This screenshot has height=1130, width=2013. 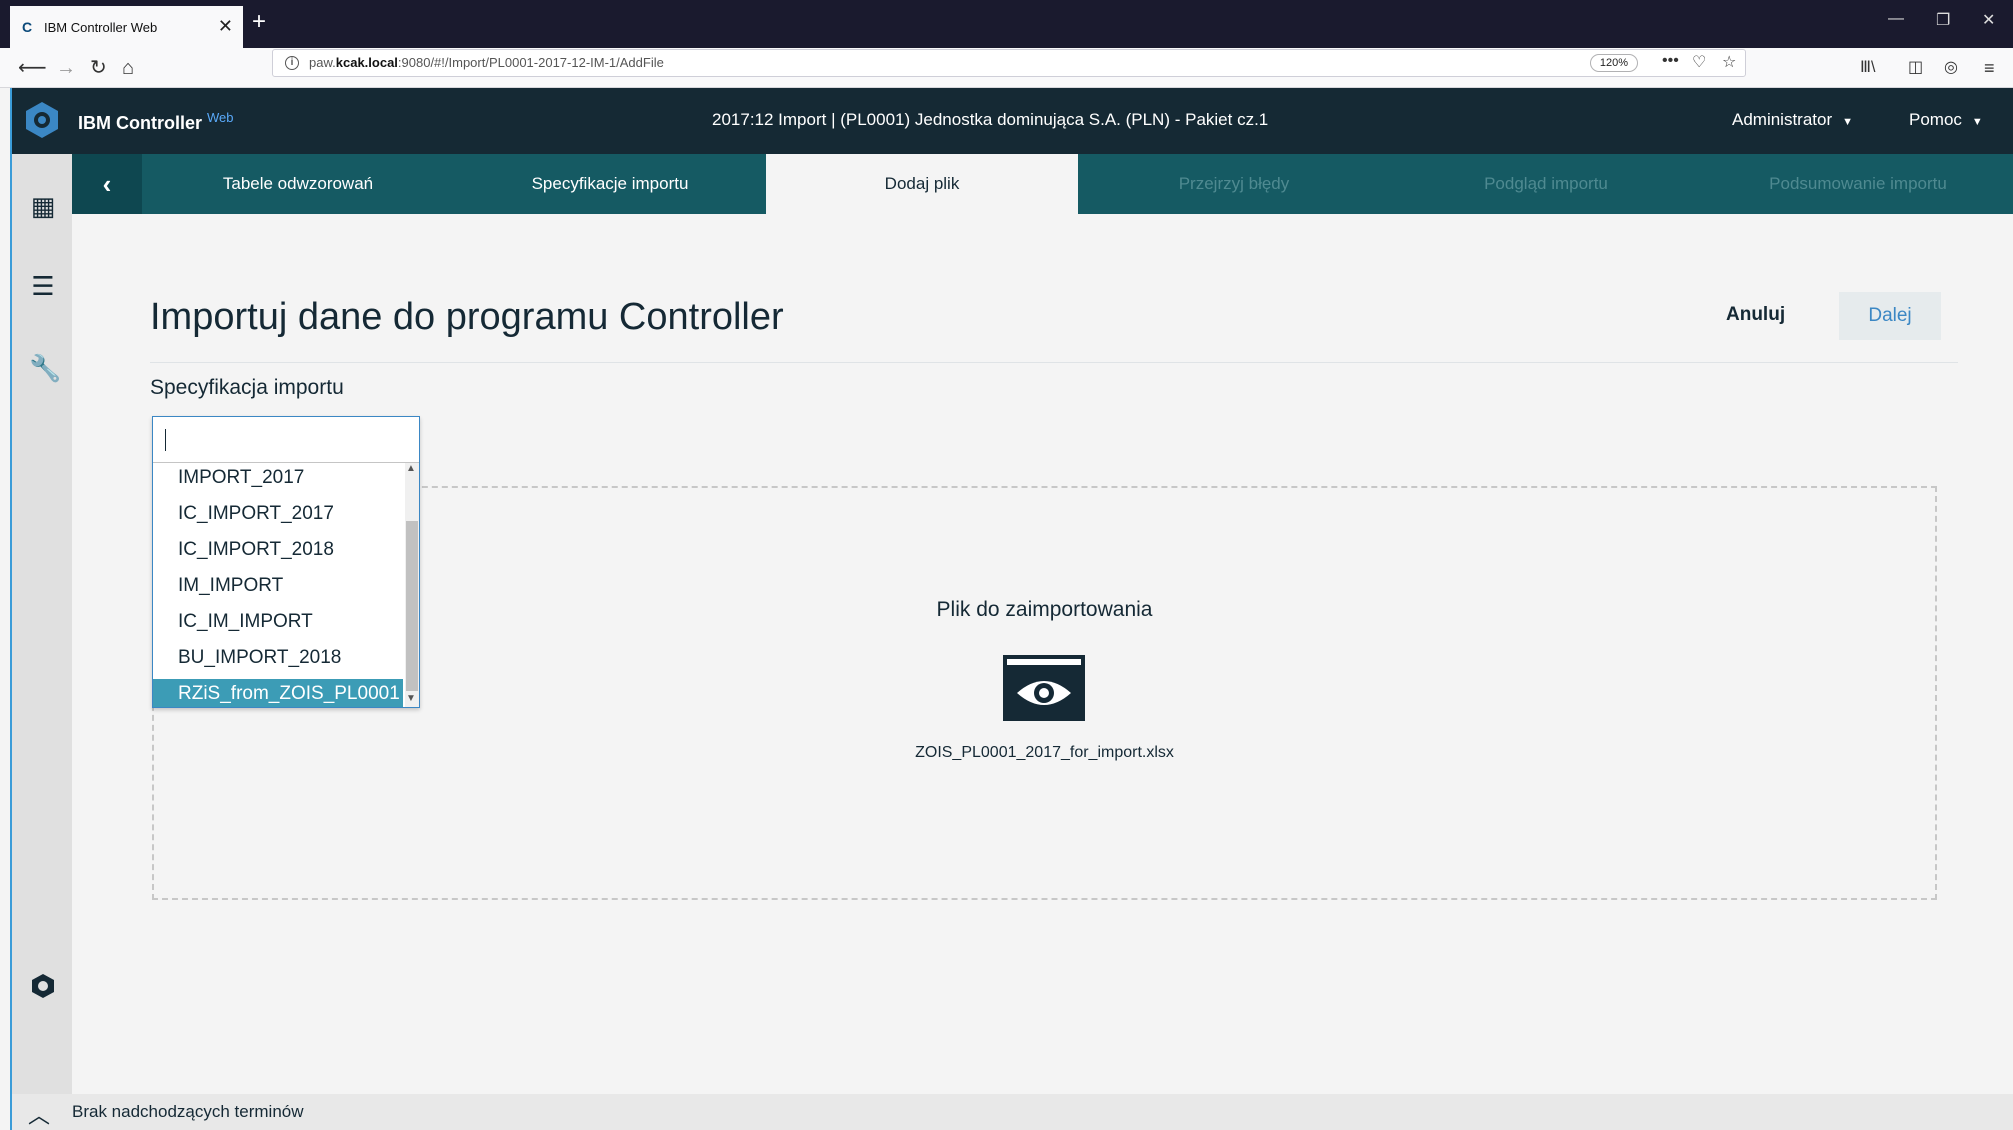 What do you see at coordinates (1044, 688) in the screenshot?
I see `eye-icon` at bounding box center [1044, 688].